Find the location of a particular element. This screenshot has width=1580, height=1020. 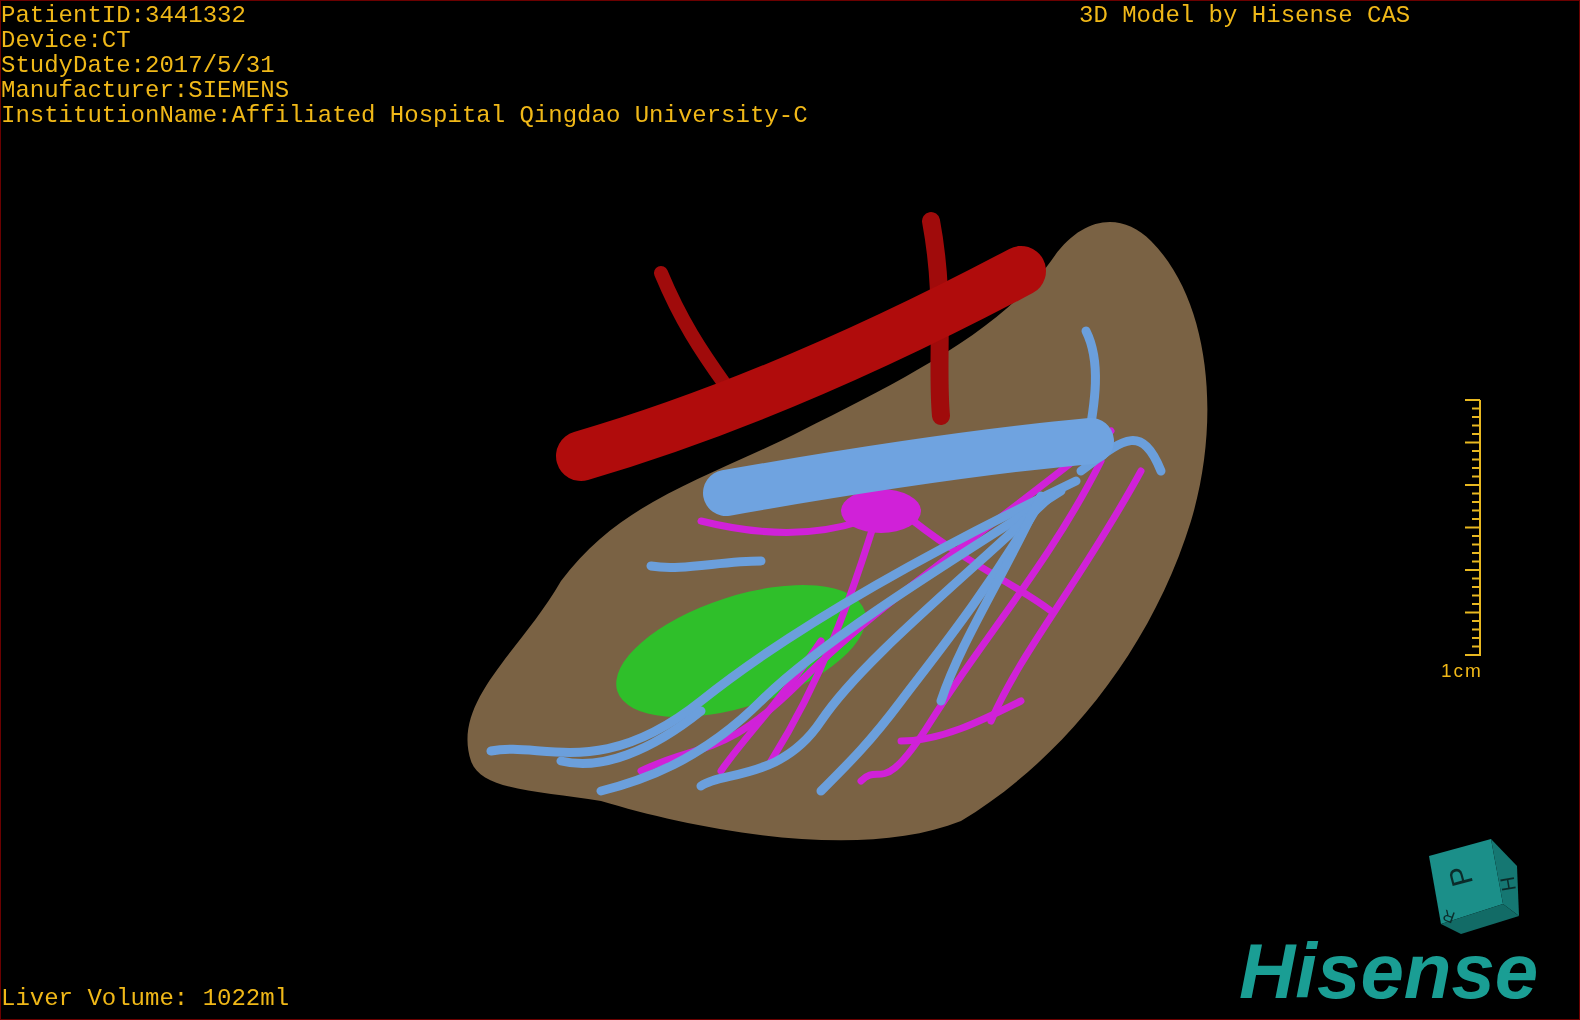

cube-face-label: R is located at coordinates (1448, 916).